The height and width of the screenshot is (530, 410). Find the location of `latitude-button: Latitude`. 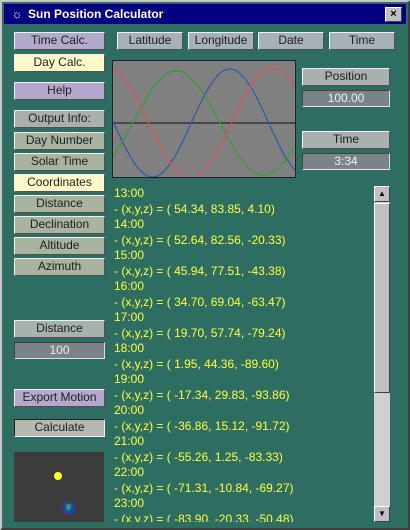

latitude-button: Latitude is located at coordinates (150, 41).